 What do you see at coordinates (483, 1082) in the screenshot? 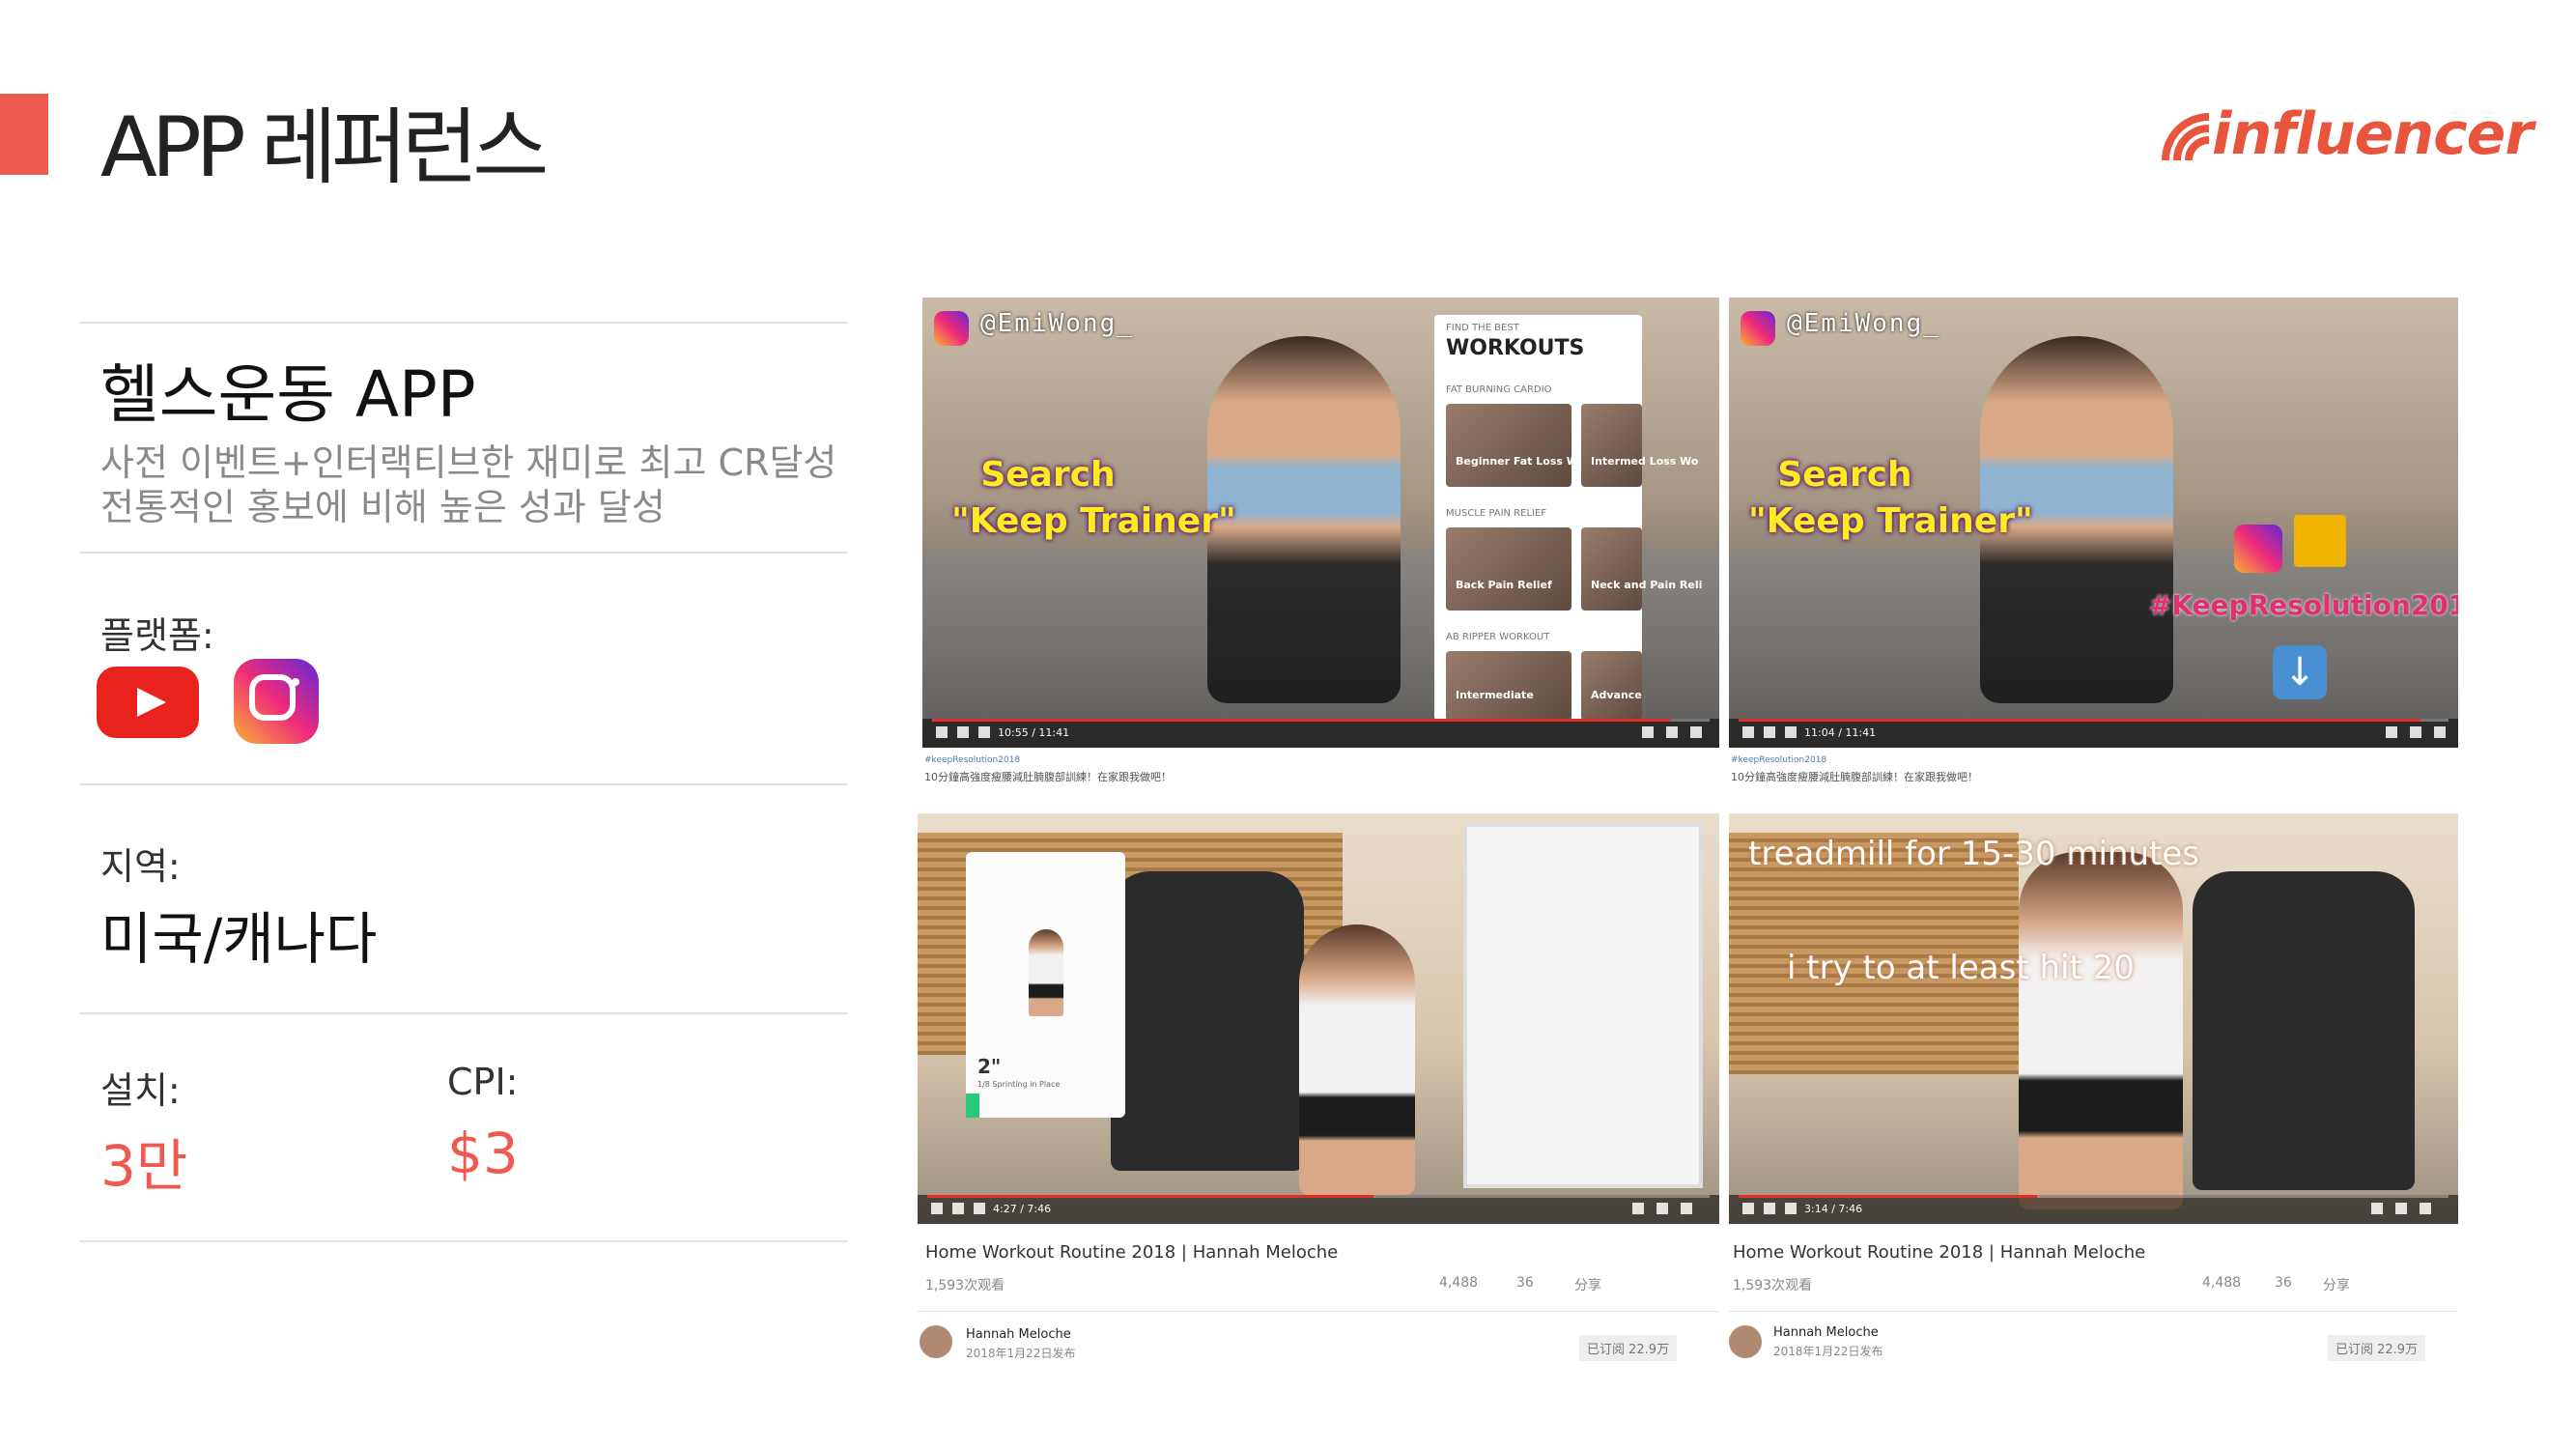
I see `cpi-label: CPI:` at bounding box center [483, 1082].